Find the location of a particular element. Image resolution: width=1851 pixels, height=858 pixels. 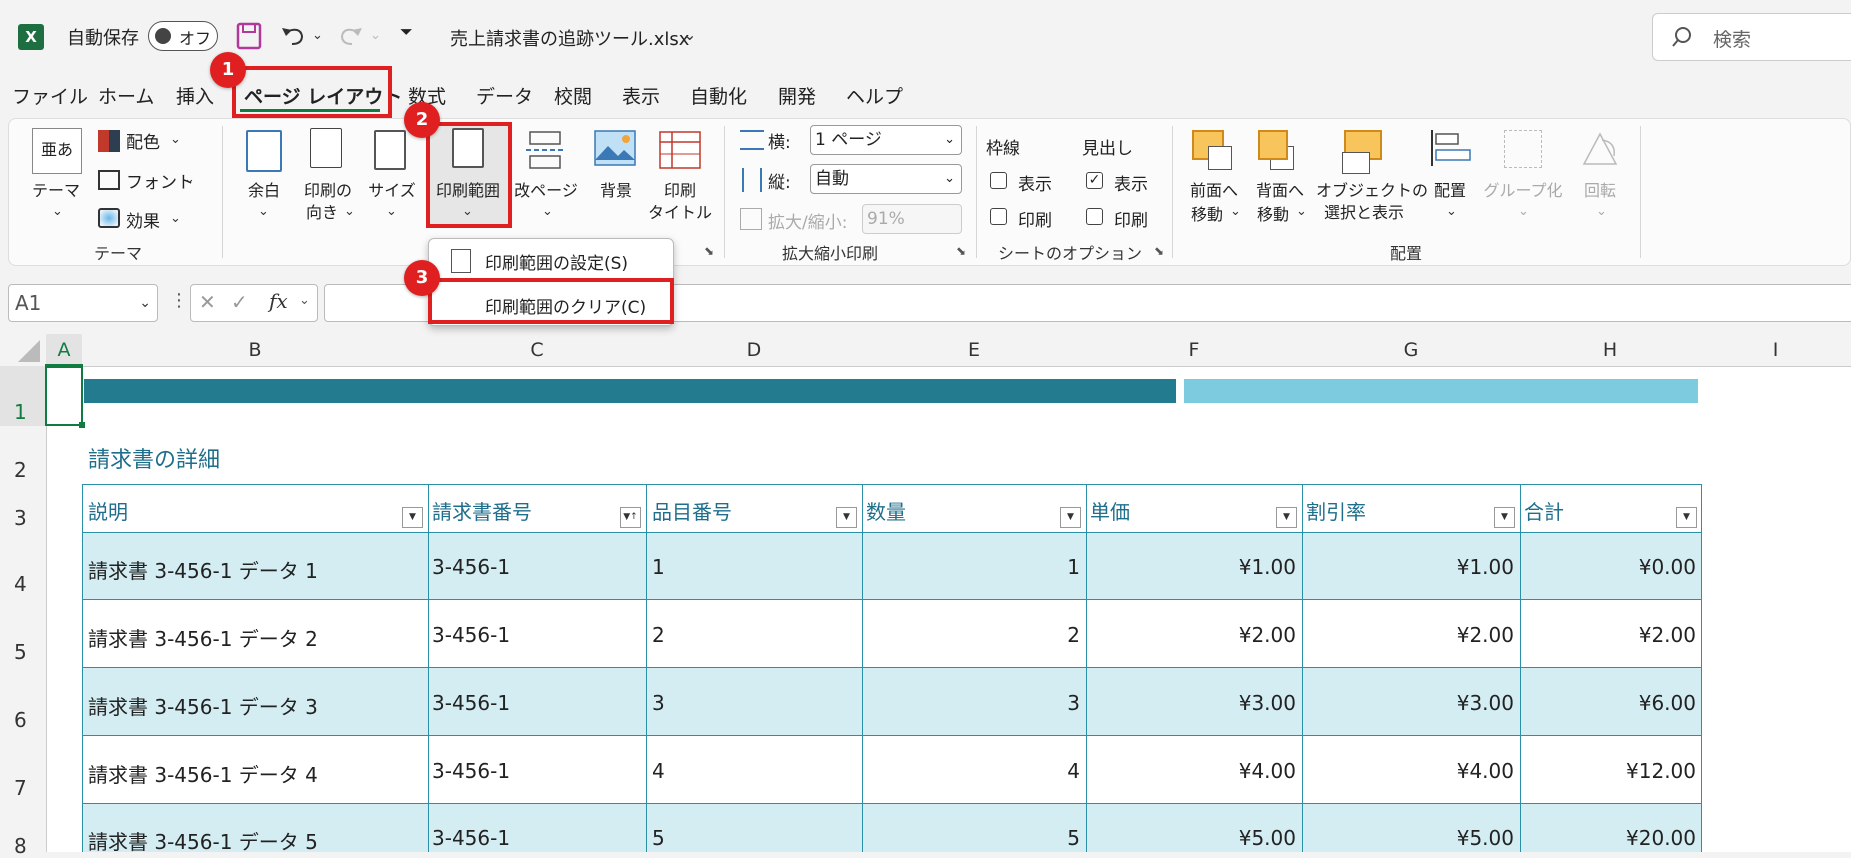

gridlines-view-checkbox is located at coordinates (998, 180).